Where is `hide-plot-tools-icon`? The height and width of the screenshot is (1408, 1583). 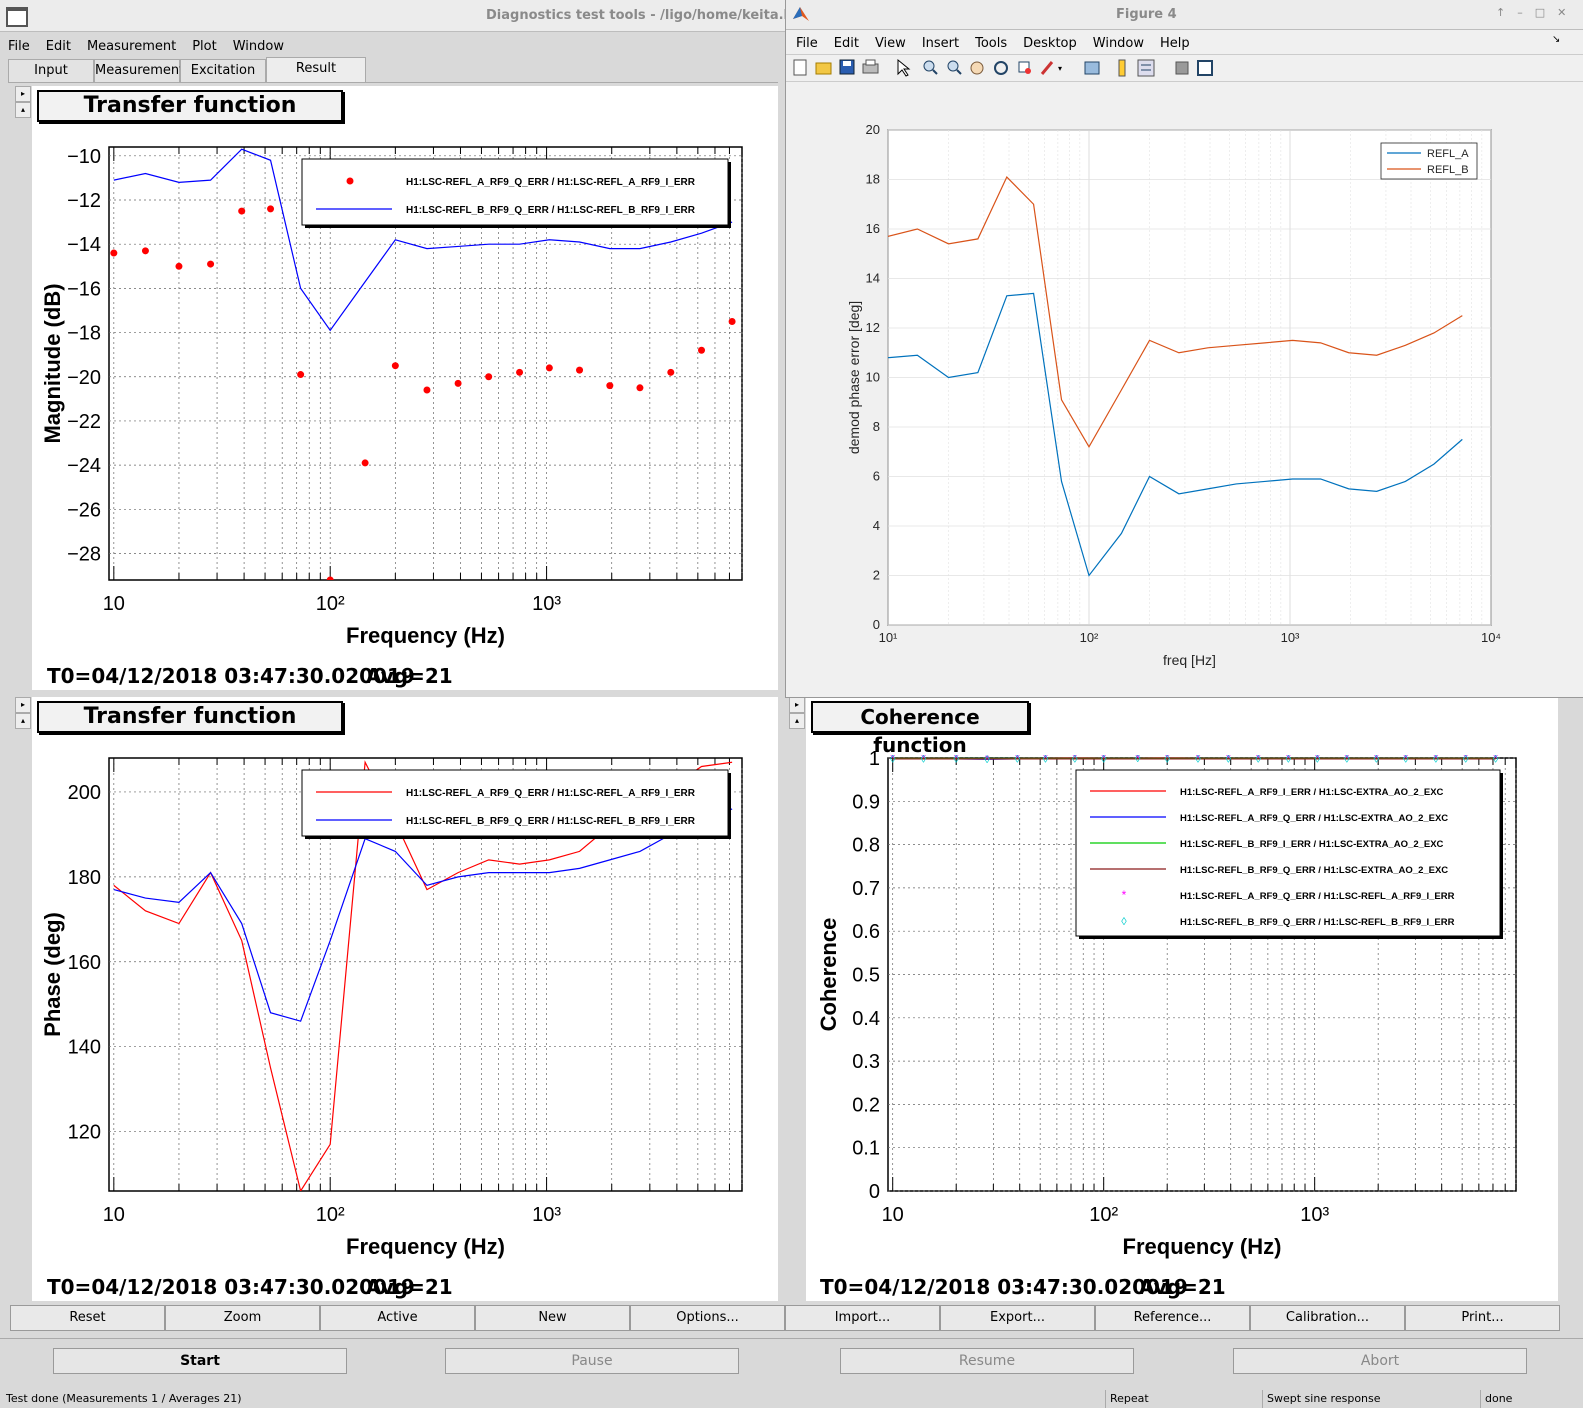 hide-plot-tools-icon is located at coordinates (1182, 68).